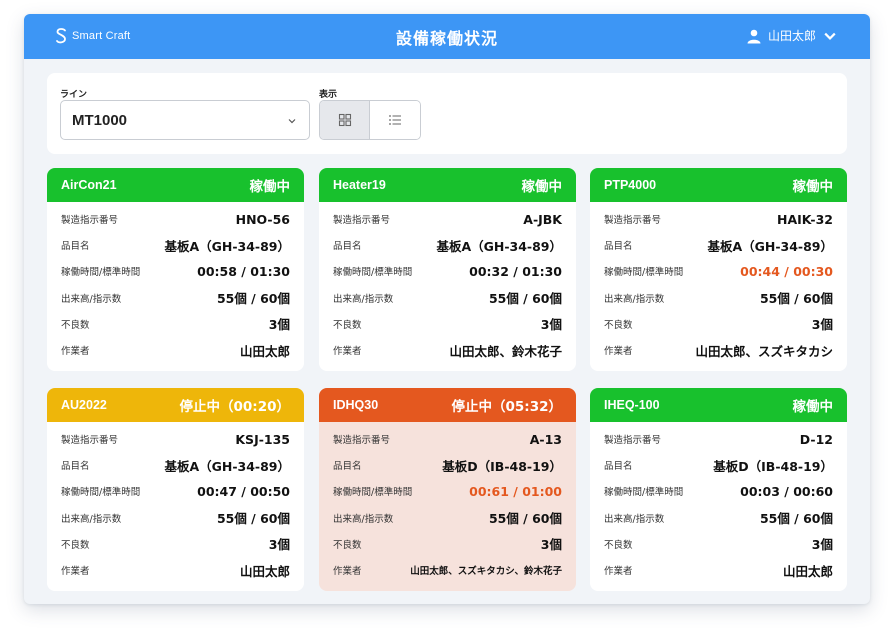 The image size is (894, 639). Describe the element at coordinates (506, 407) in the screenshot. I see `machine-status: 停止中（05:32）` at that location.